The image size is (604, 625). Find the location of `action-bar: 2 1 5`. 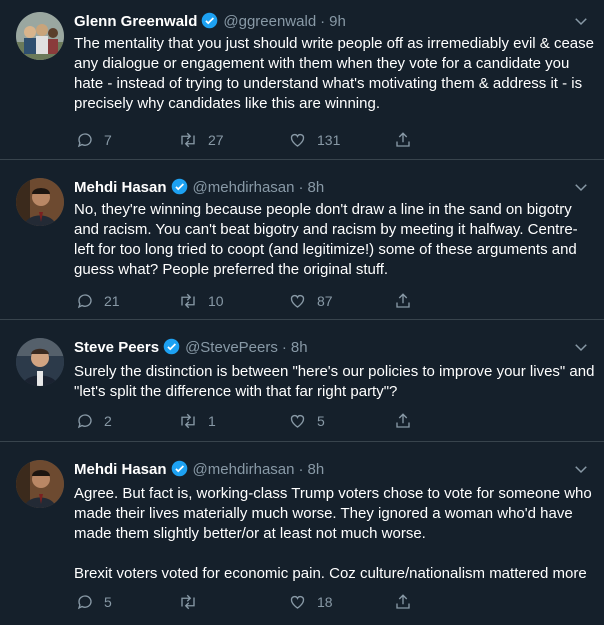

action-bar: 2 1 5 is located at coordinates (259, 421).